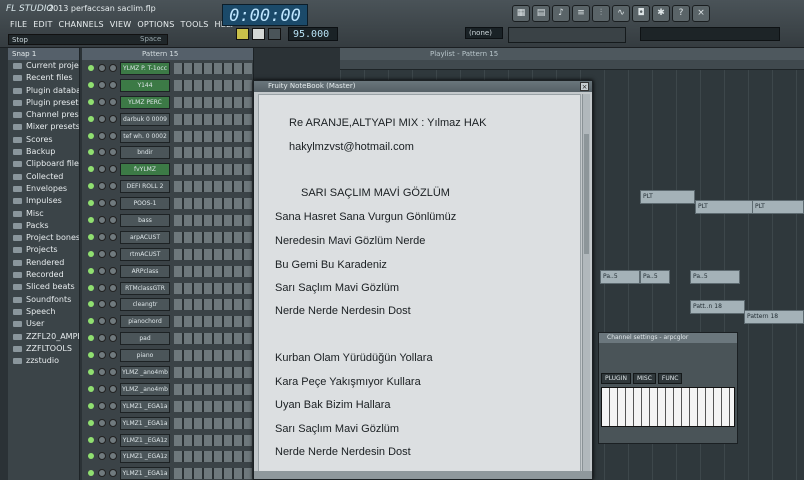  I want to click on channel-button: YLMZ P. T-1occ, so click(145, 68).